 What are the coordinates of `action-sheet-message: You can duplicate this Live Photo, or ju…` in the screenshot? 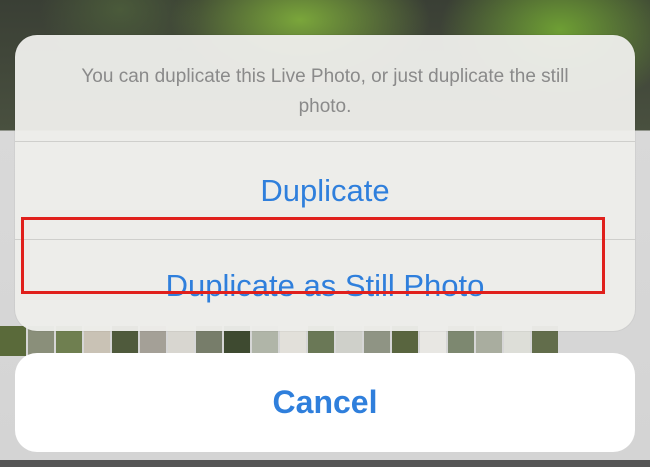 It's located at (325, 91).